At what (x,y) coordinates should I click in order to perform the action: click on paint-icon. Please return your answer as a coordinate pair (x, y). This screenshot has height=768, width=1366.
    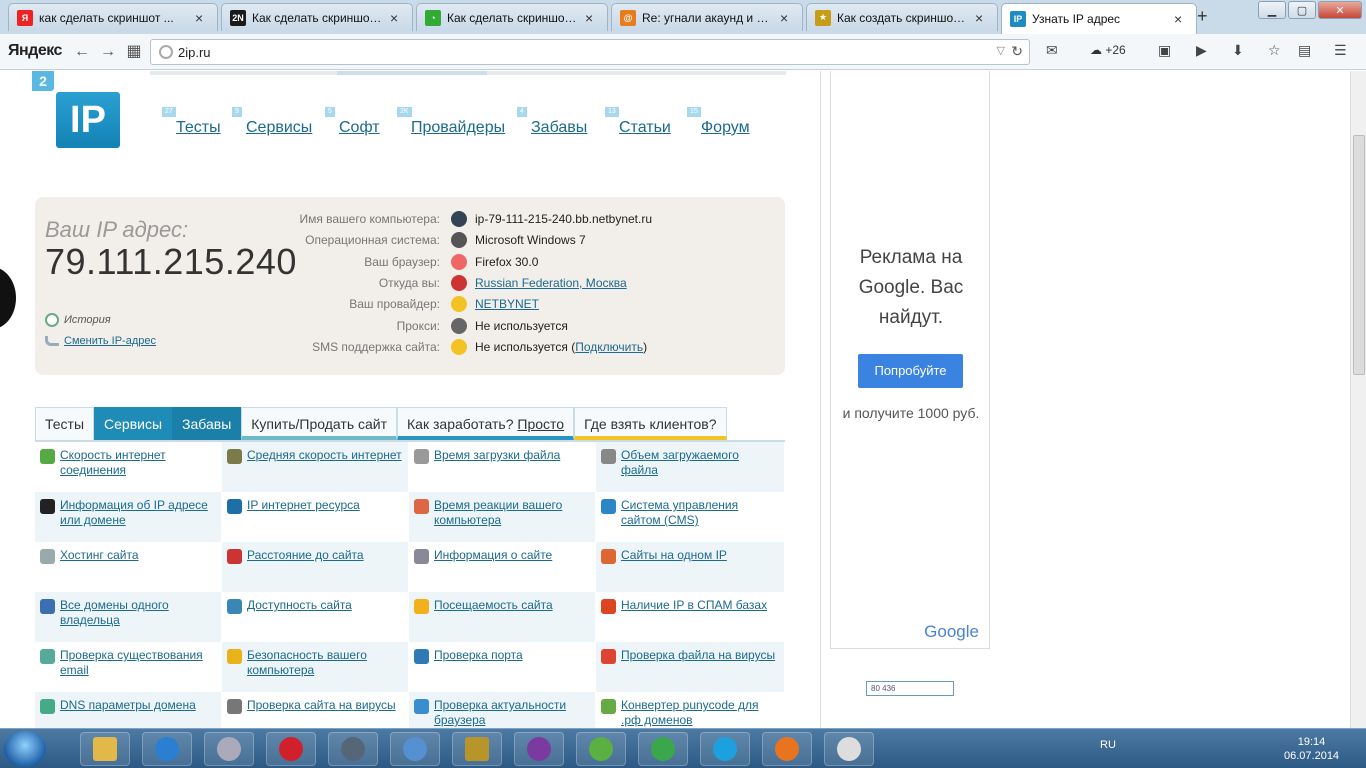
    Looking at the image, I should click on (849, 749).